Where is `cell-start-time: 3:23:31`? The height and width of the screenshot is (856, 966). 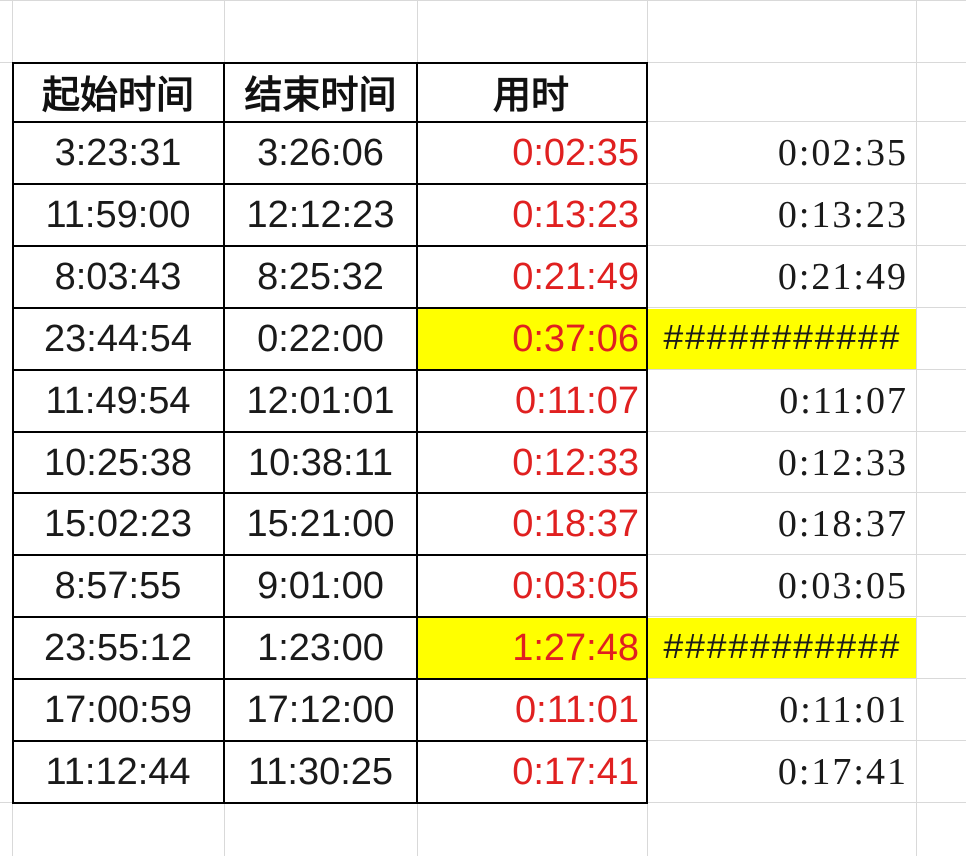 cell-start-time: 3:23:31 is located at coordinates (118, 153).